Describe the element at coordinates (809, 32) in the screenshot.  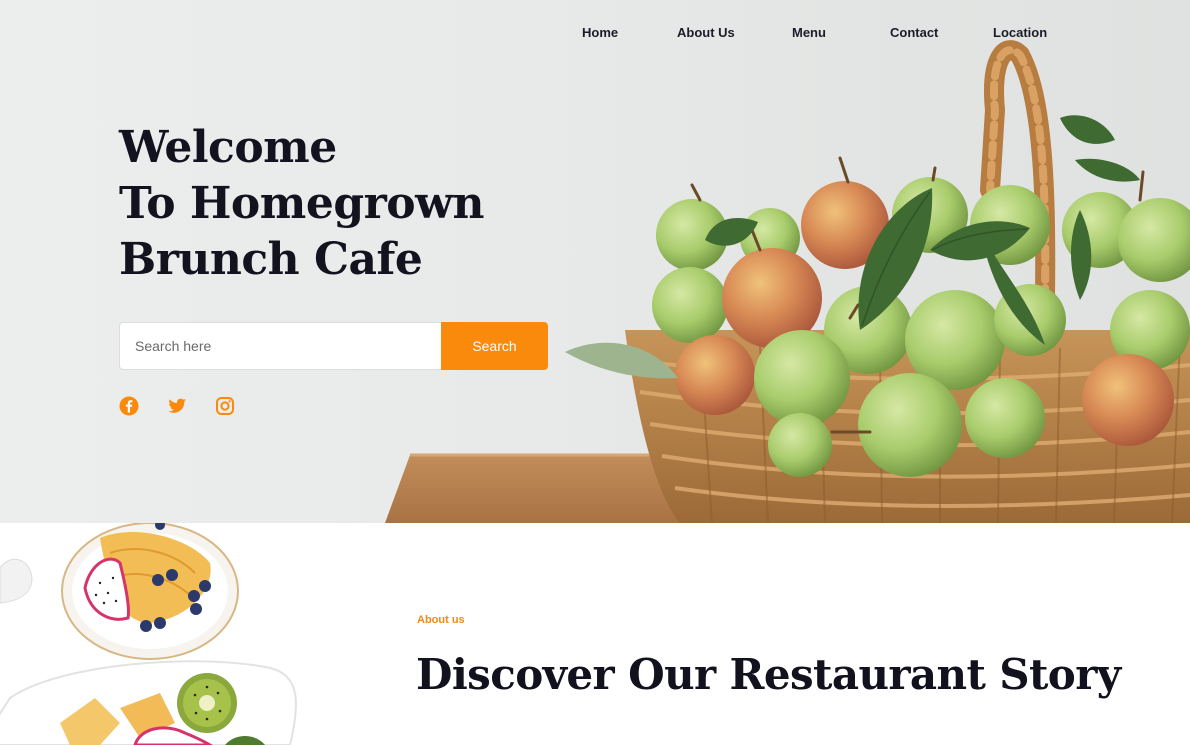
I see `nav-link-menu: Menu` at that location.